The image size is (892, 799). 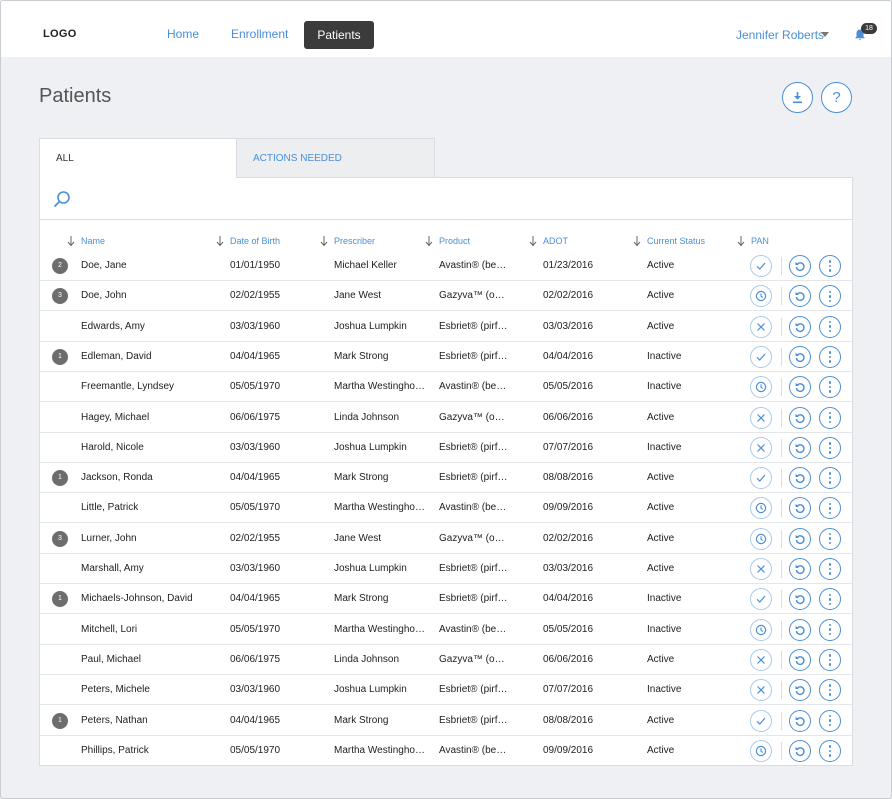 What do you see at coordinates (151, 265) in the screenshot?
I see `patient-name-cell: Doe, Jane` at bounding box center [151, 265].